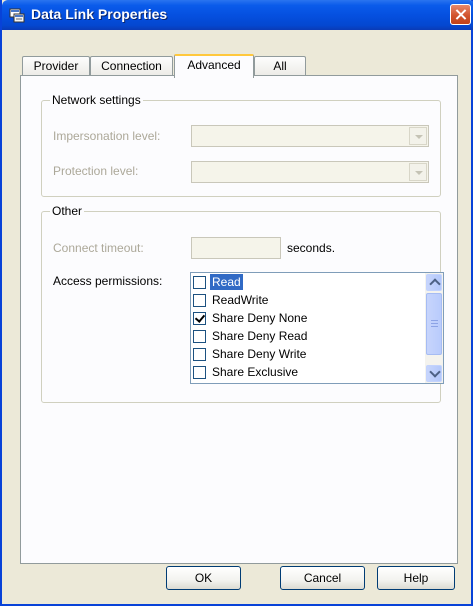 This screenshot has height=606, width=473. What do you see at coordinates (203, 578) in the screenshot?
I see `ok-button: OK` at bounding box center [203, 578].